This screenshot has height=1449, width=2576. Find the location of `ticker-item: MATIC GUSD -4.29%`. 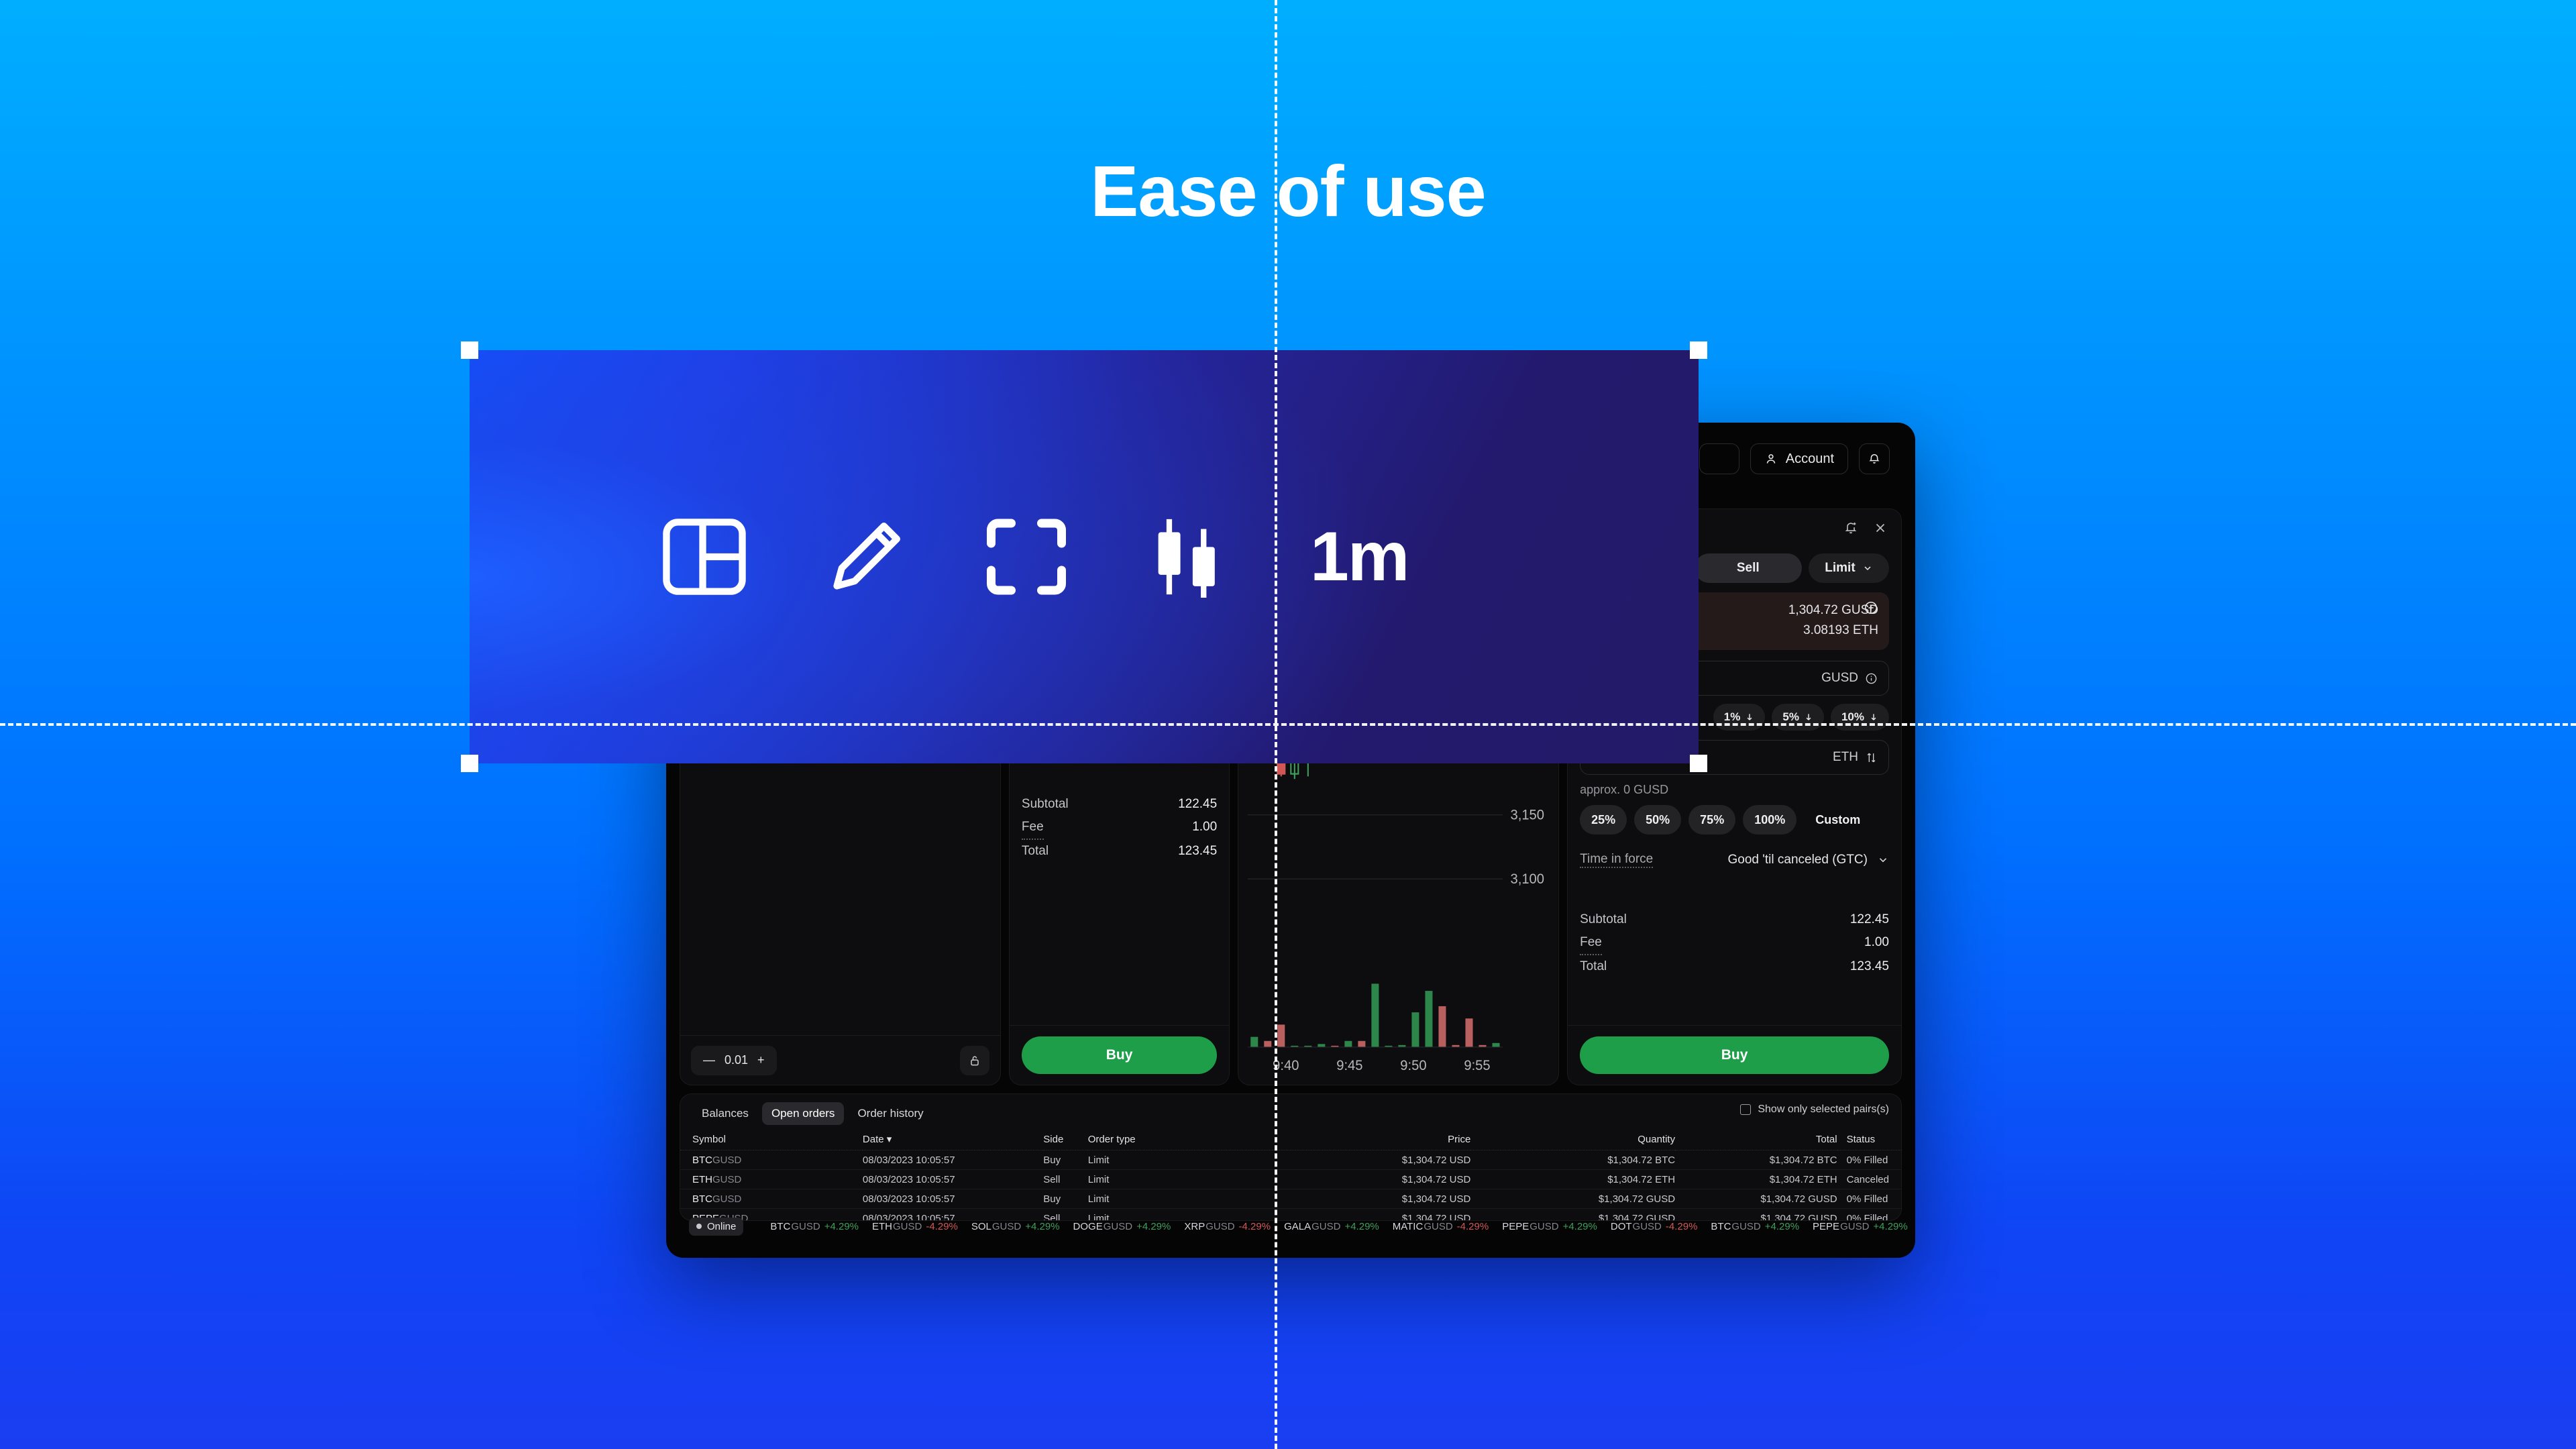

ticker-item: MATIC GUSD -4.29% is located at coordinates (1441, 1226).